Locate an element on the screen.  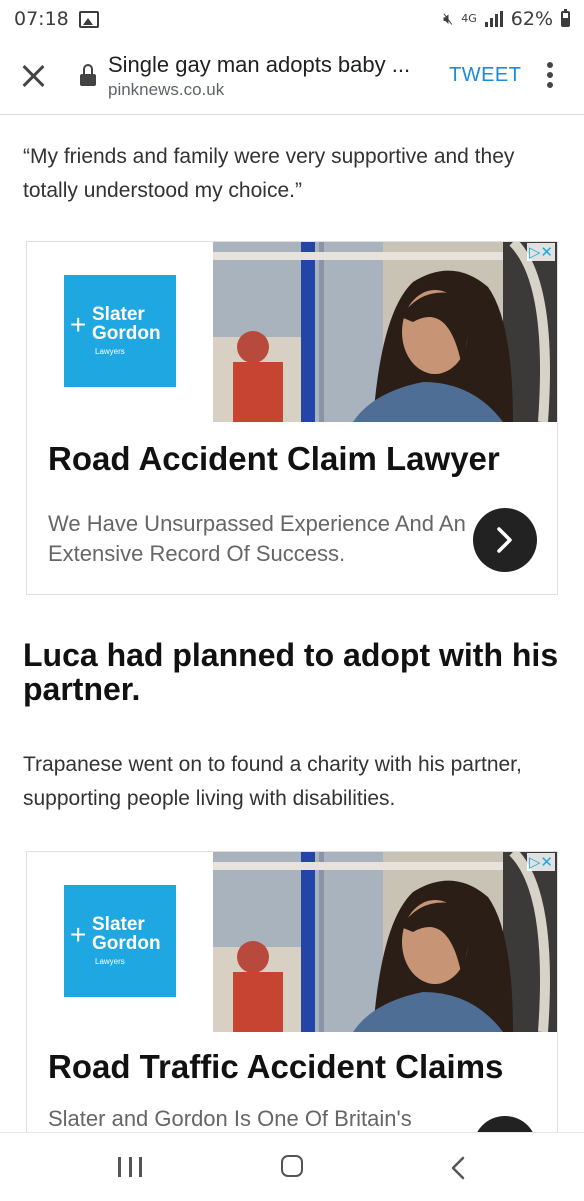
mute-icon: 🔇︎ is located at coordinates (448, 18).